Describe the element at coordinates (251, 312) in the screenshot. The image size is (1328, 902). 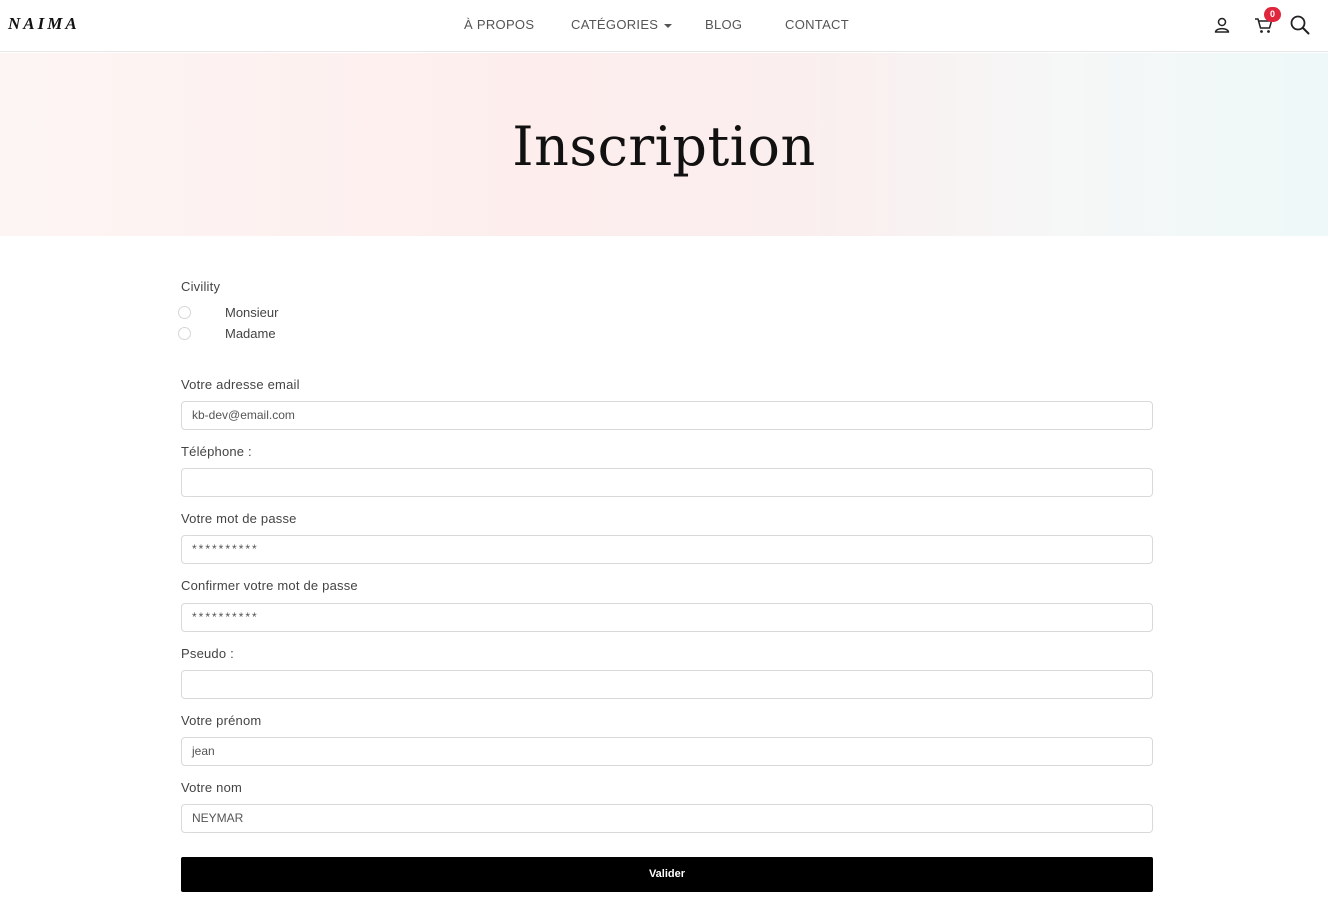
I see `radio-monsieur-label: Monsieur` at that location.